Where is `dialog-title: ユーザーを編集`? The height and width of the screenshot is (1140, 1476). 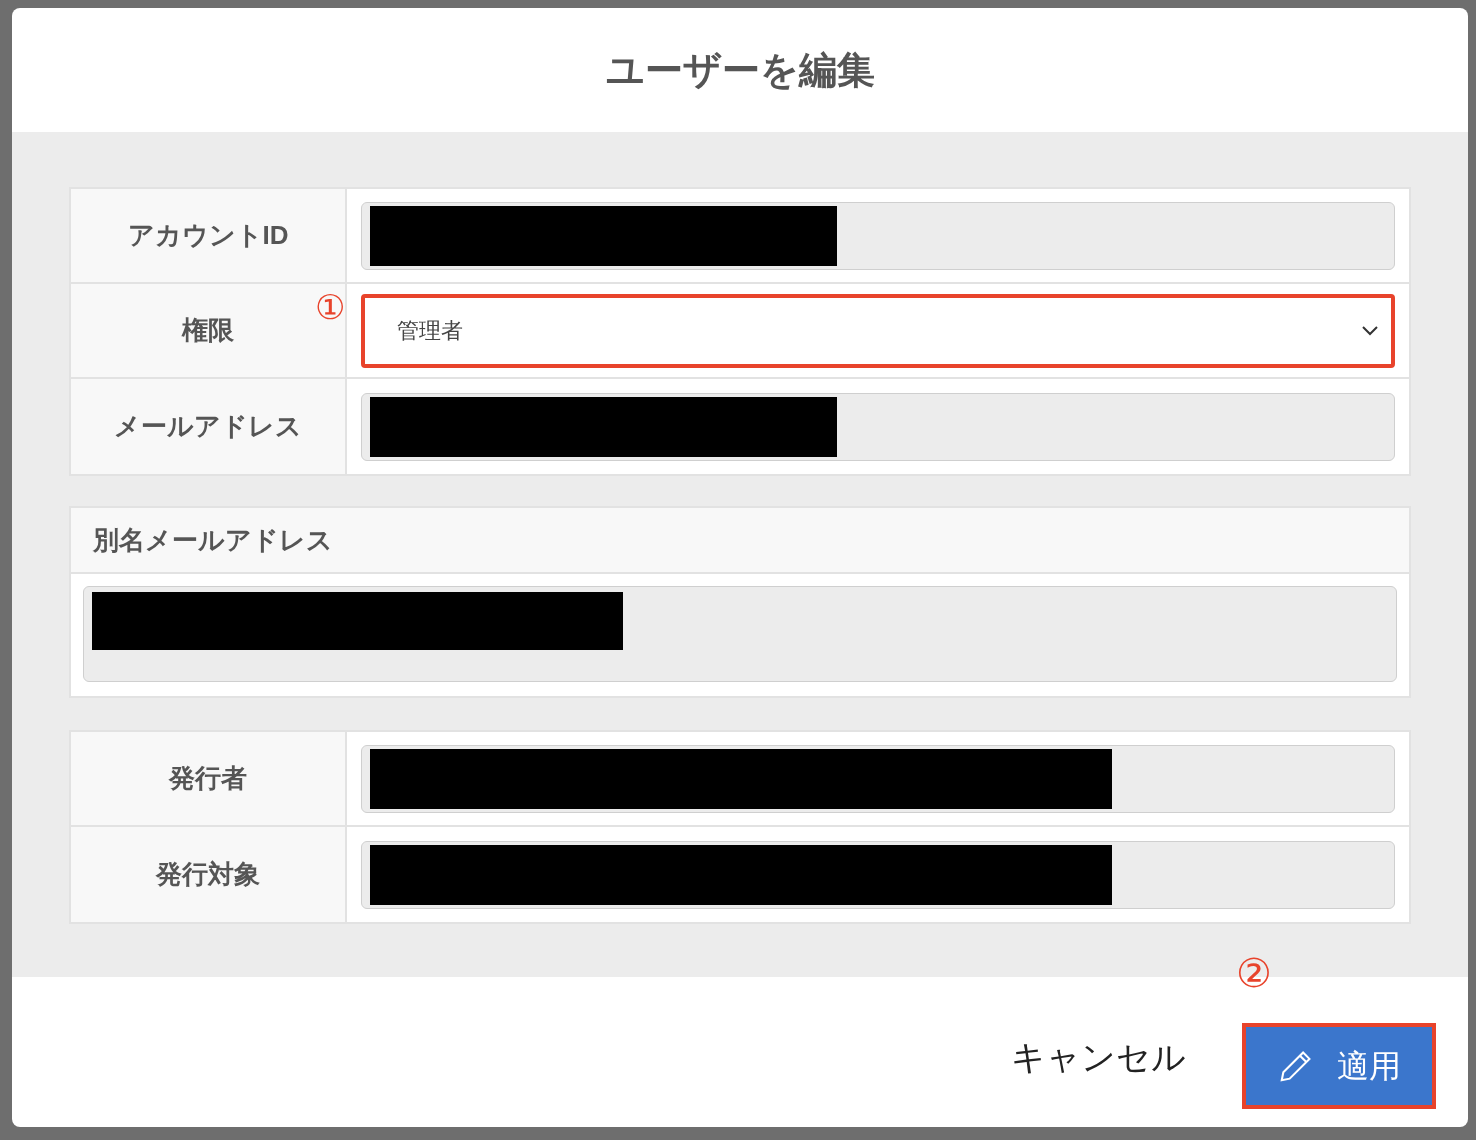 dialog-title: ユーザーを編集 is located at coordinates (740, 70).